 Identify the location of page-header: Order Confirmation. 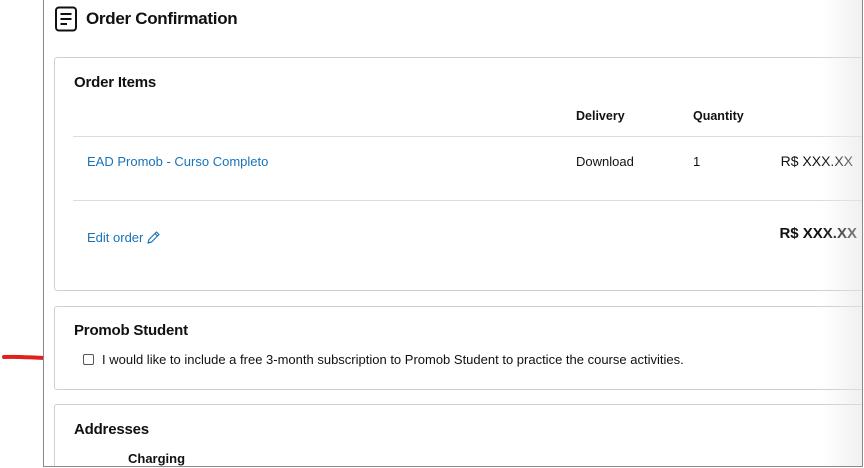
(146, 19).